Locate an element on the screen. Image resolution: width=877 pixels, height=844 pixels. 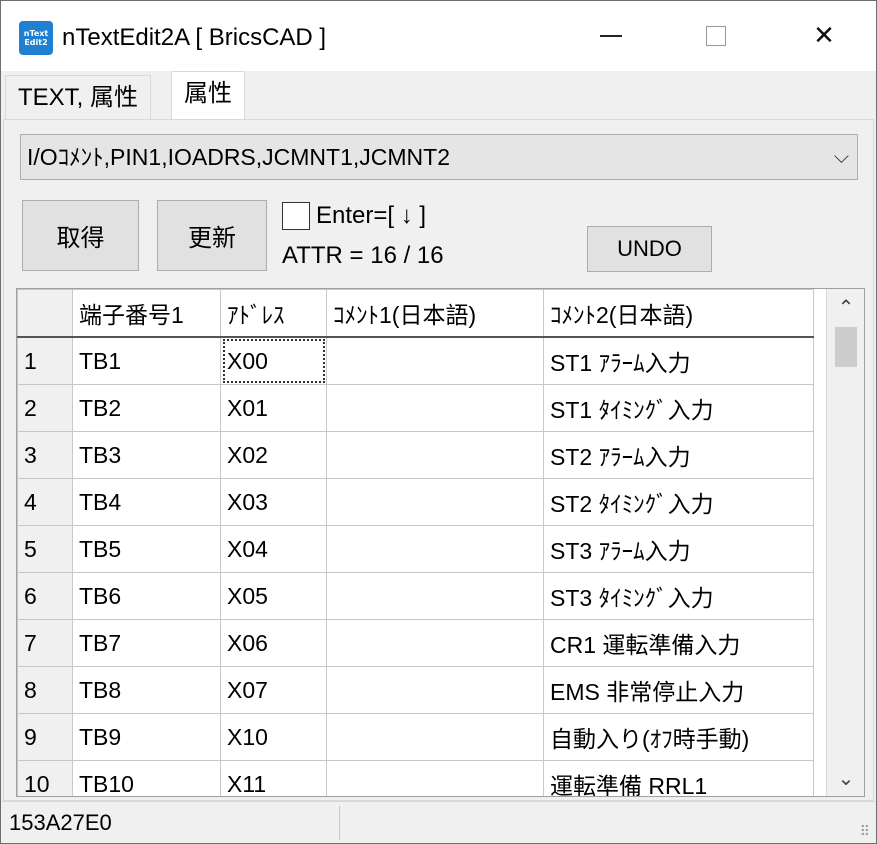
table-row: 9 TB9 X10 自動入り(ｵﾌ時手動) is located at coordinates (415, 737).